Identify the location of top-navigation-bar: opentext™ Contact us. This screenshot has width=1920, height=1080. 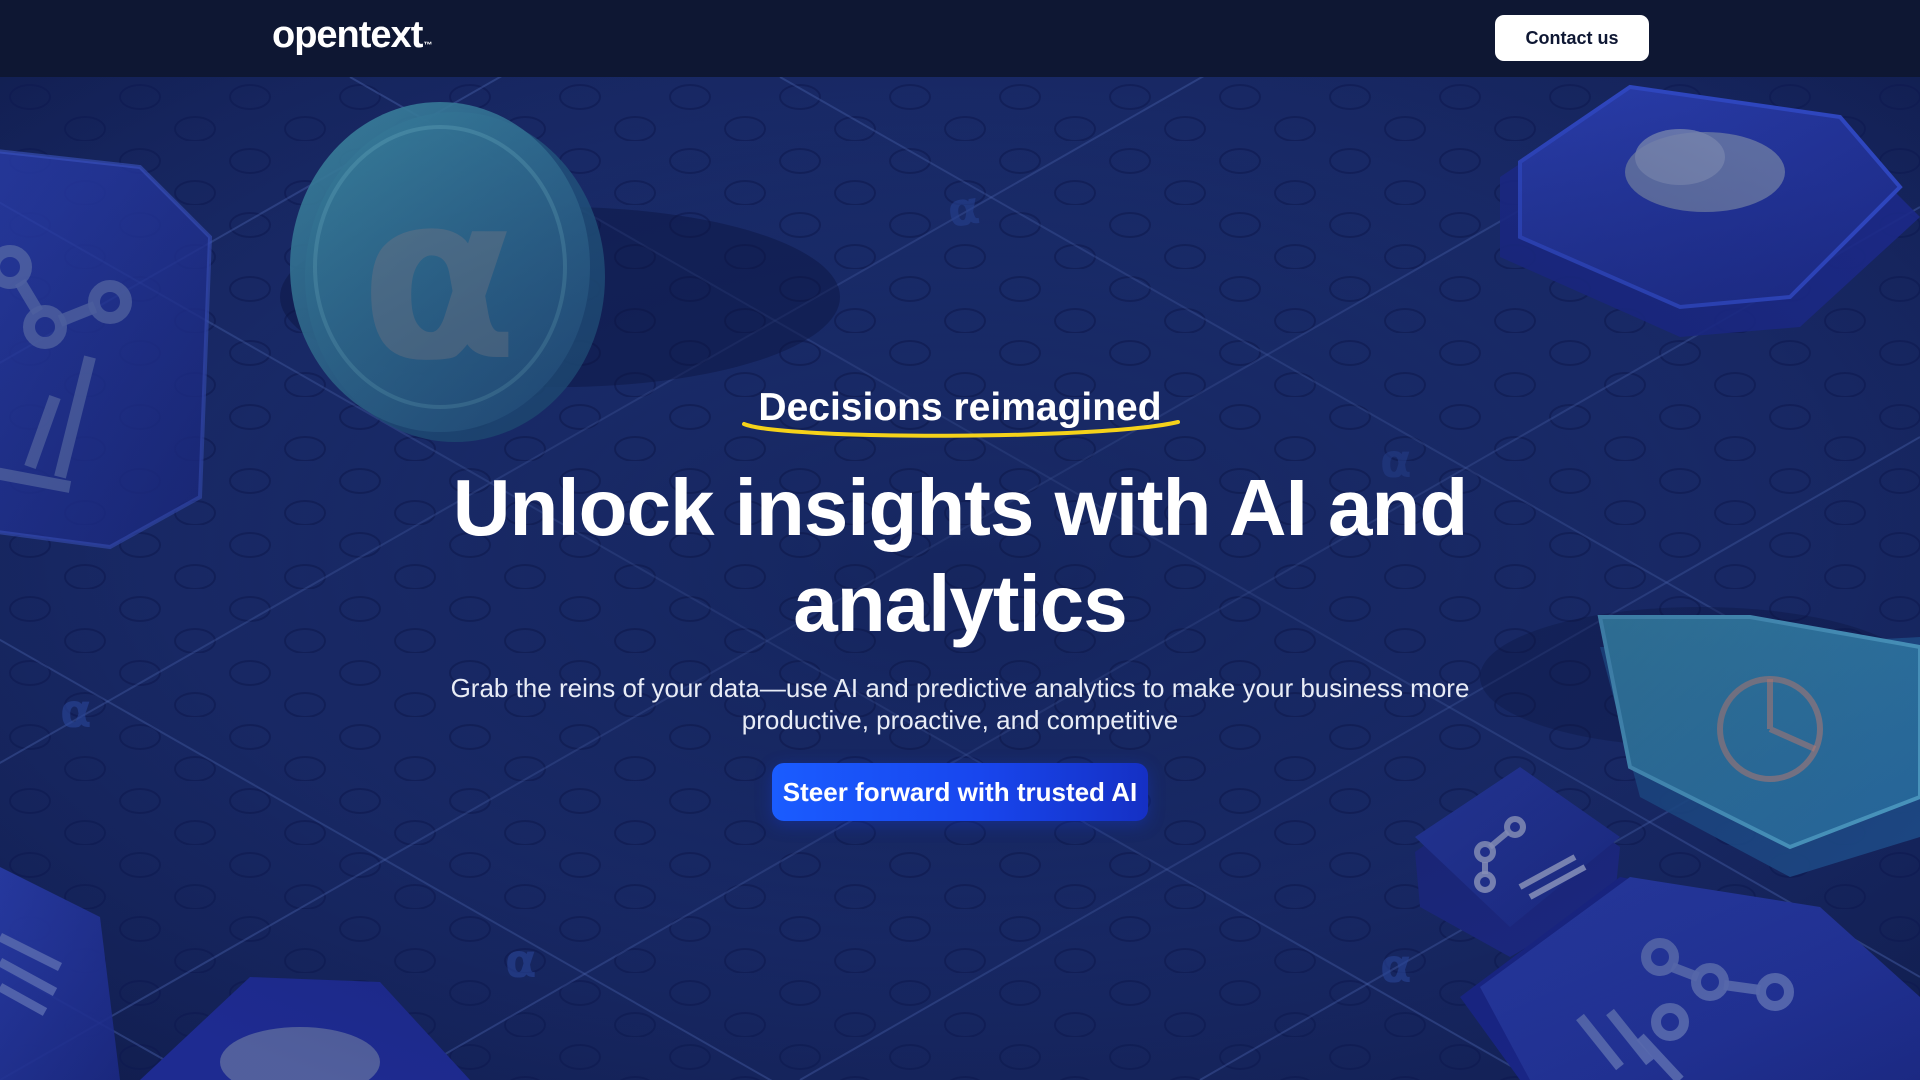
(960, 38).